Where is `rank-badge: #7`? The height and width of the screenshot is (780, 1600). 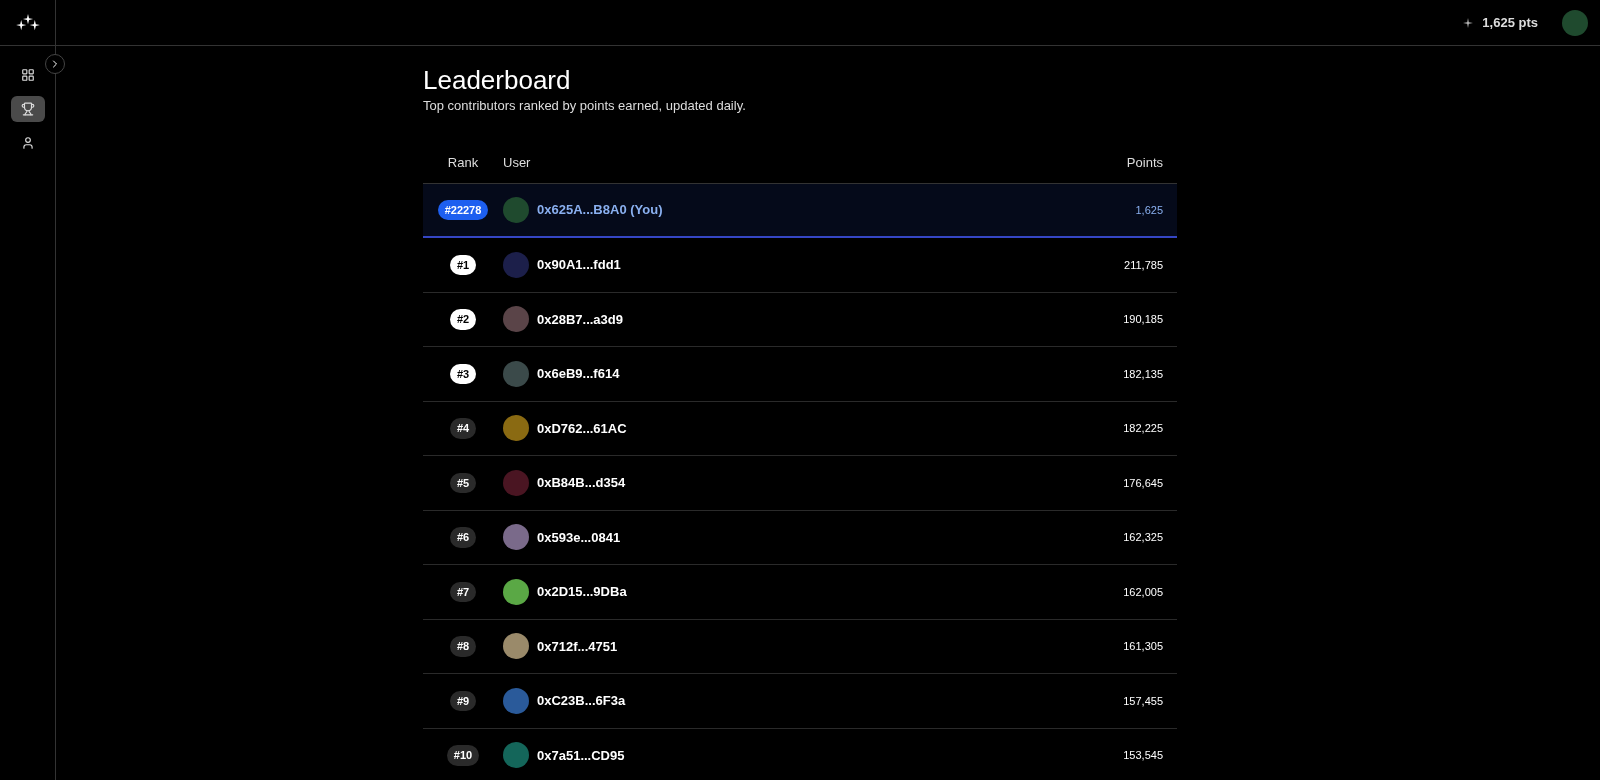 rank-badge: #7 is located at coordinates (463, 591).